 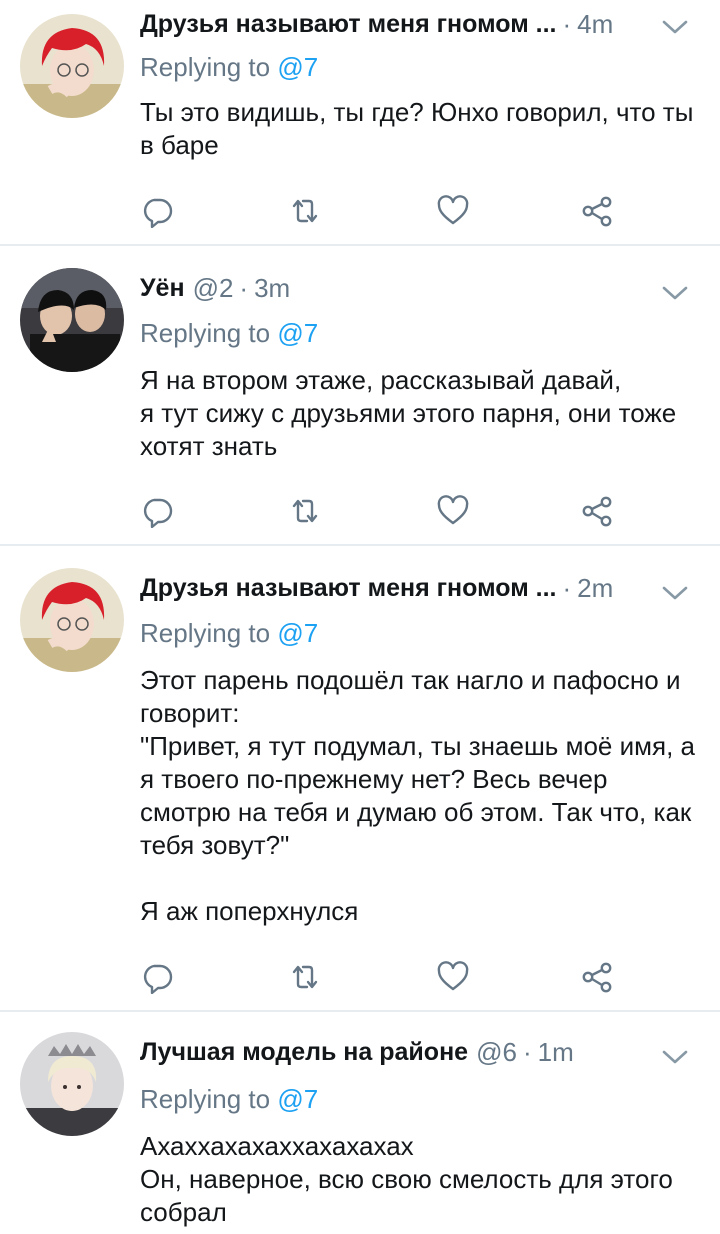 I want to click on timestamp: 2m, so click(x=595, y=588).